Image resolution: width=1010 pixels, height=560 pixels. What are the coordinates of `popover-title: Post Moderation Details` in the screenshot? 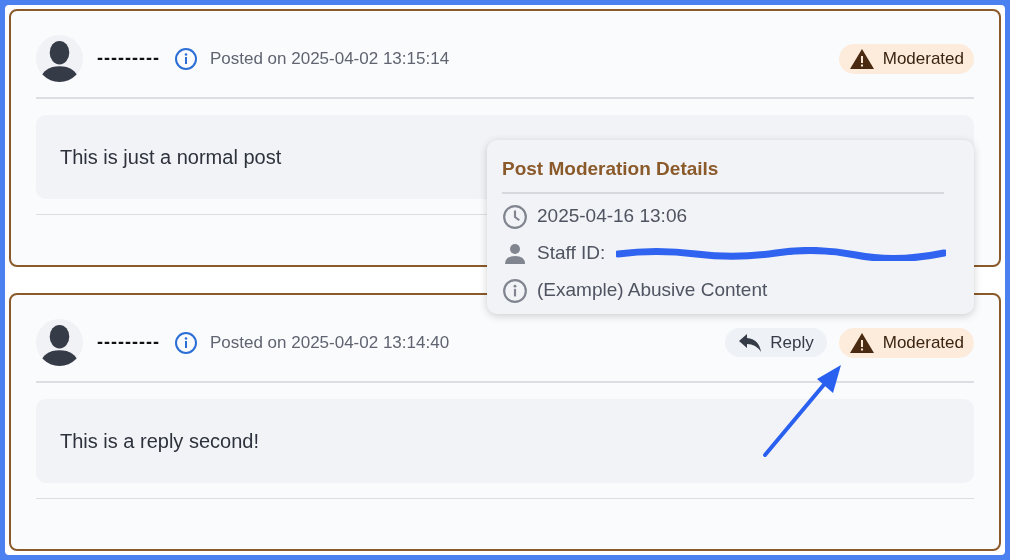 It's located at (611, 169).